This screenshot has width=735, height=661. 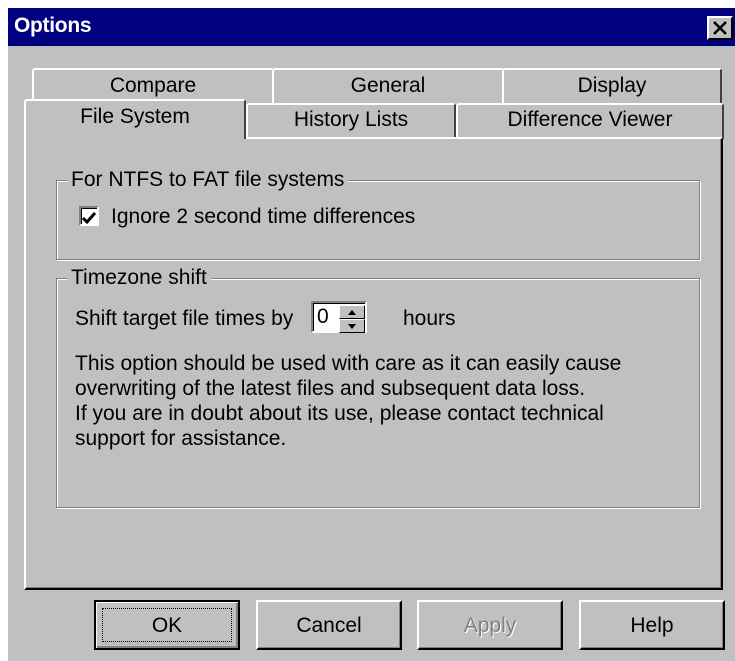 I want to click on apply-label: Apply, so click(x=490, y=625).